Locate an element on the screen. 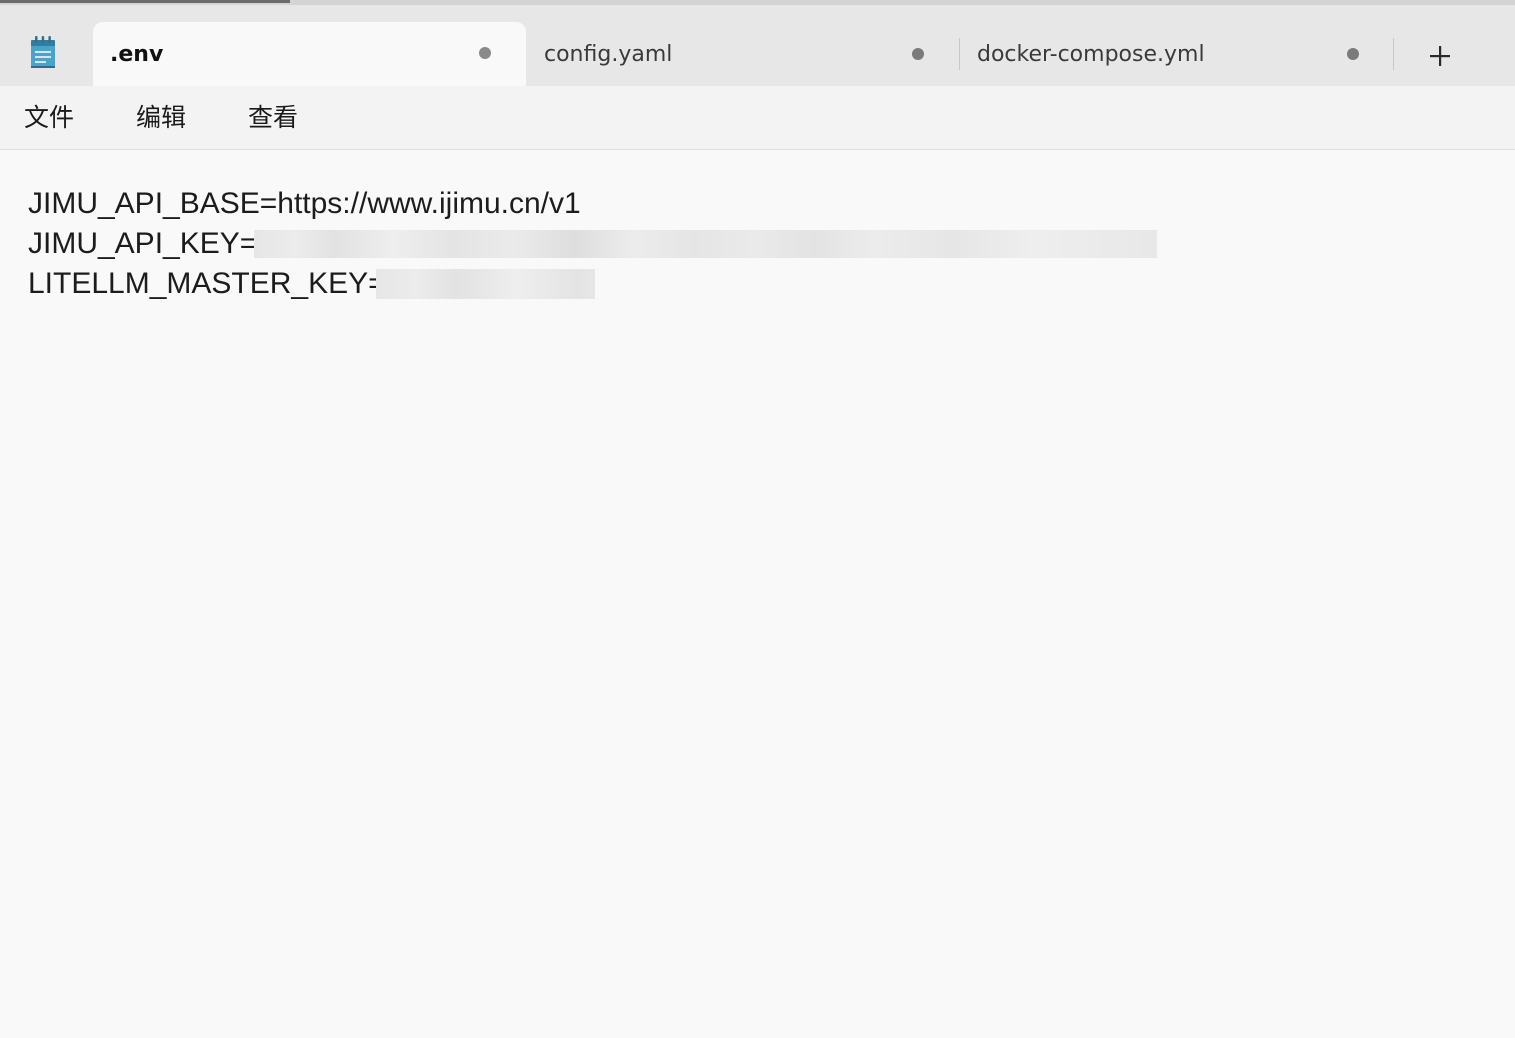  tab-config-yaml: config.yaml is located at coordinates (743, 54).